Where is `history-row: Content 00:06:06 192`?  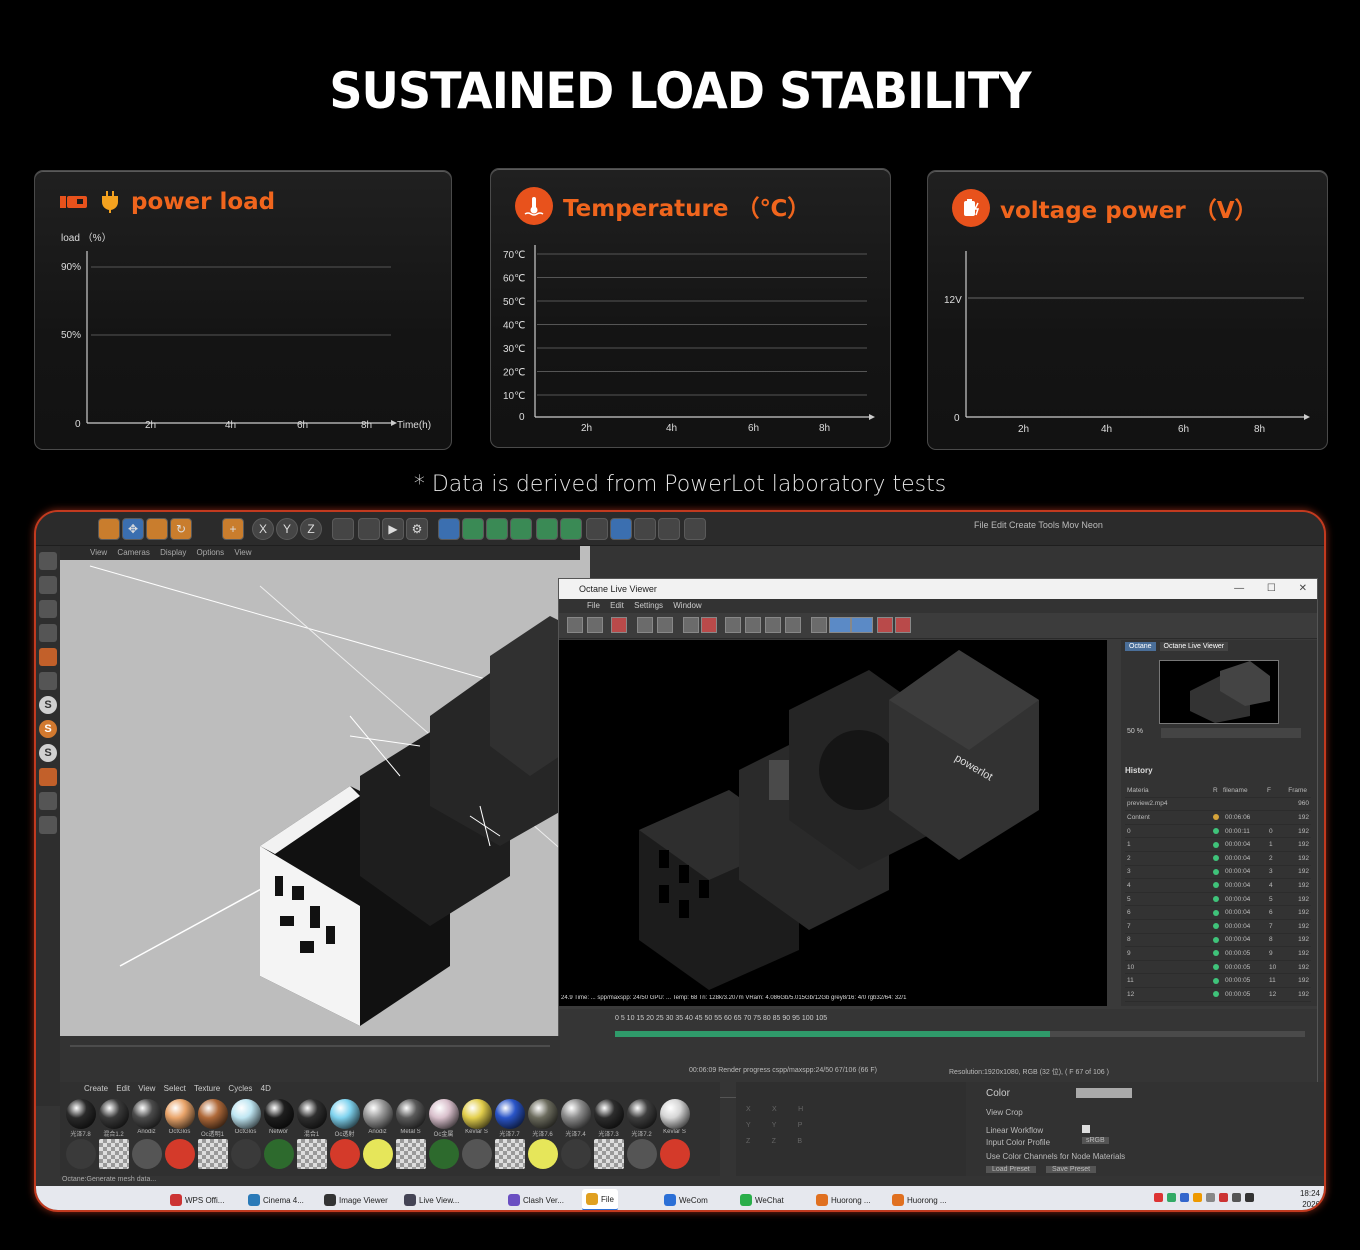 history-row: Content 00:06:06 192 is located at coordinates (1218, 818).